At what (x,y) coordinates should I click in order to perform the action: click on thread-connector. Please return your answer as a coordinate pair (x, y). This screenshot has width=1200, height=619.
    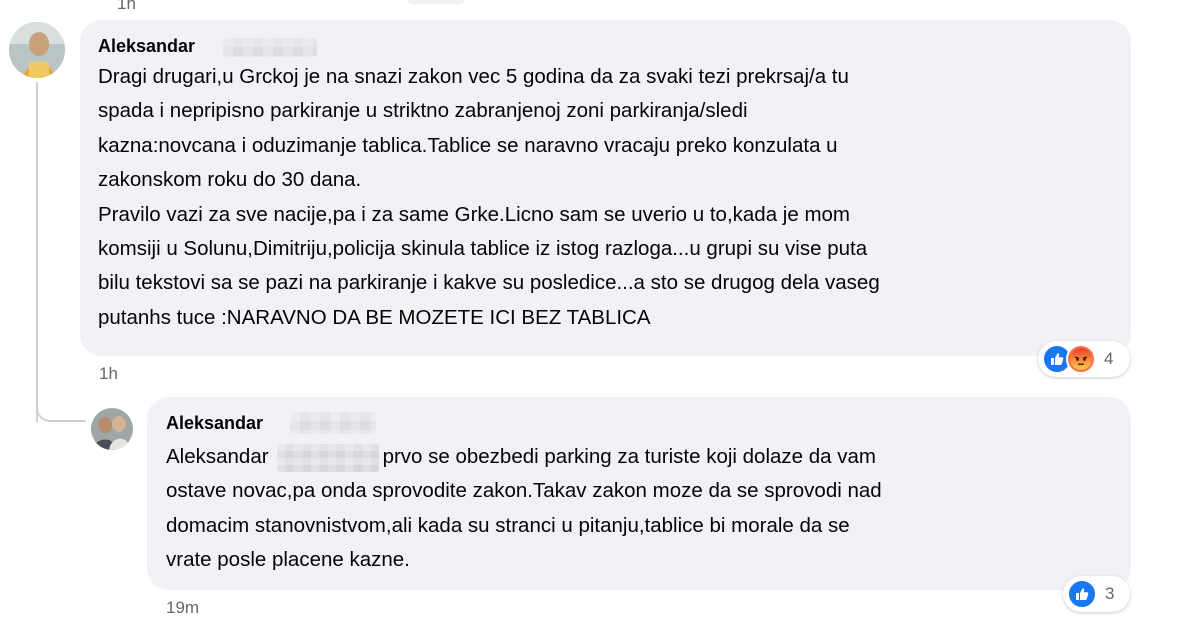
    Looking at the image, I should click on (61, 401).